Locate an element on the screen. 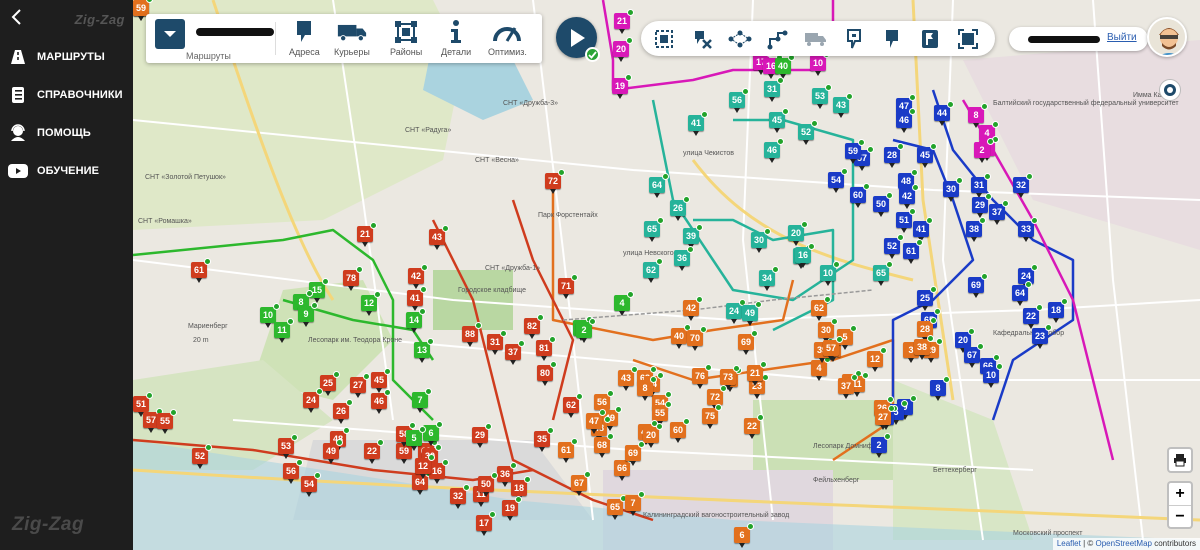 Image resolution: width=1200 pixels, height=550 pixels. route-stop-marker: 25 is located at coordinates (927, 298).